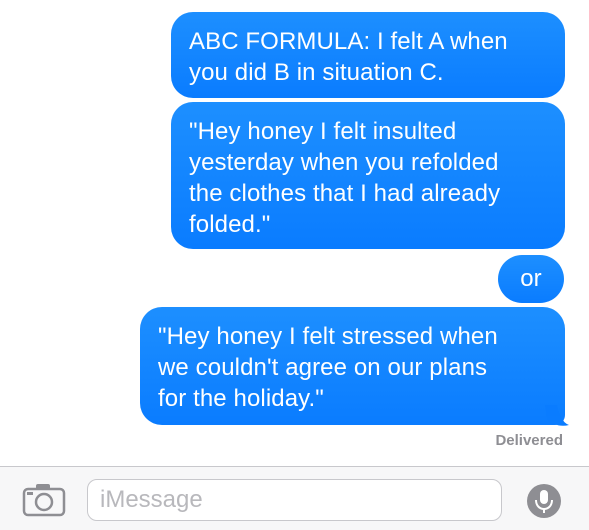 This screenshot has width=589, height=530. What do you see at coordinates (44, 500) in the screenshot?
I see `camera-icon` at bounding box center [44, 500].